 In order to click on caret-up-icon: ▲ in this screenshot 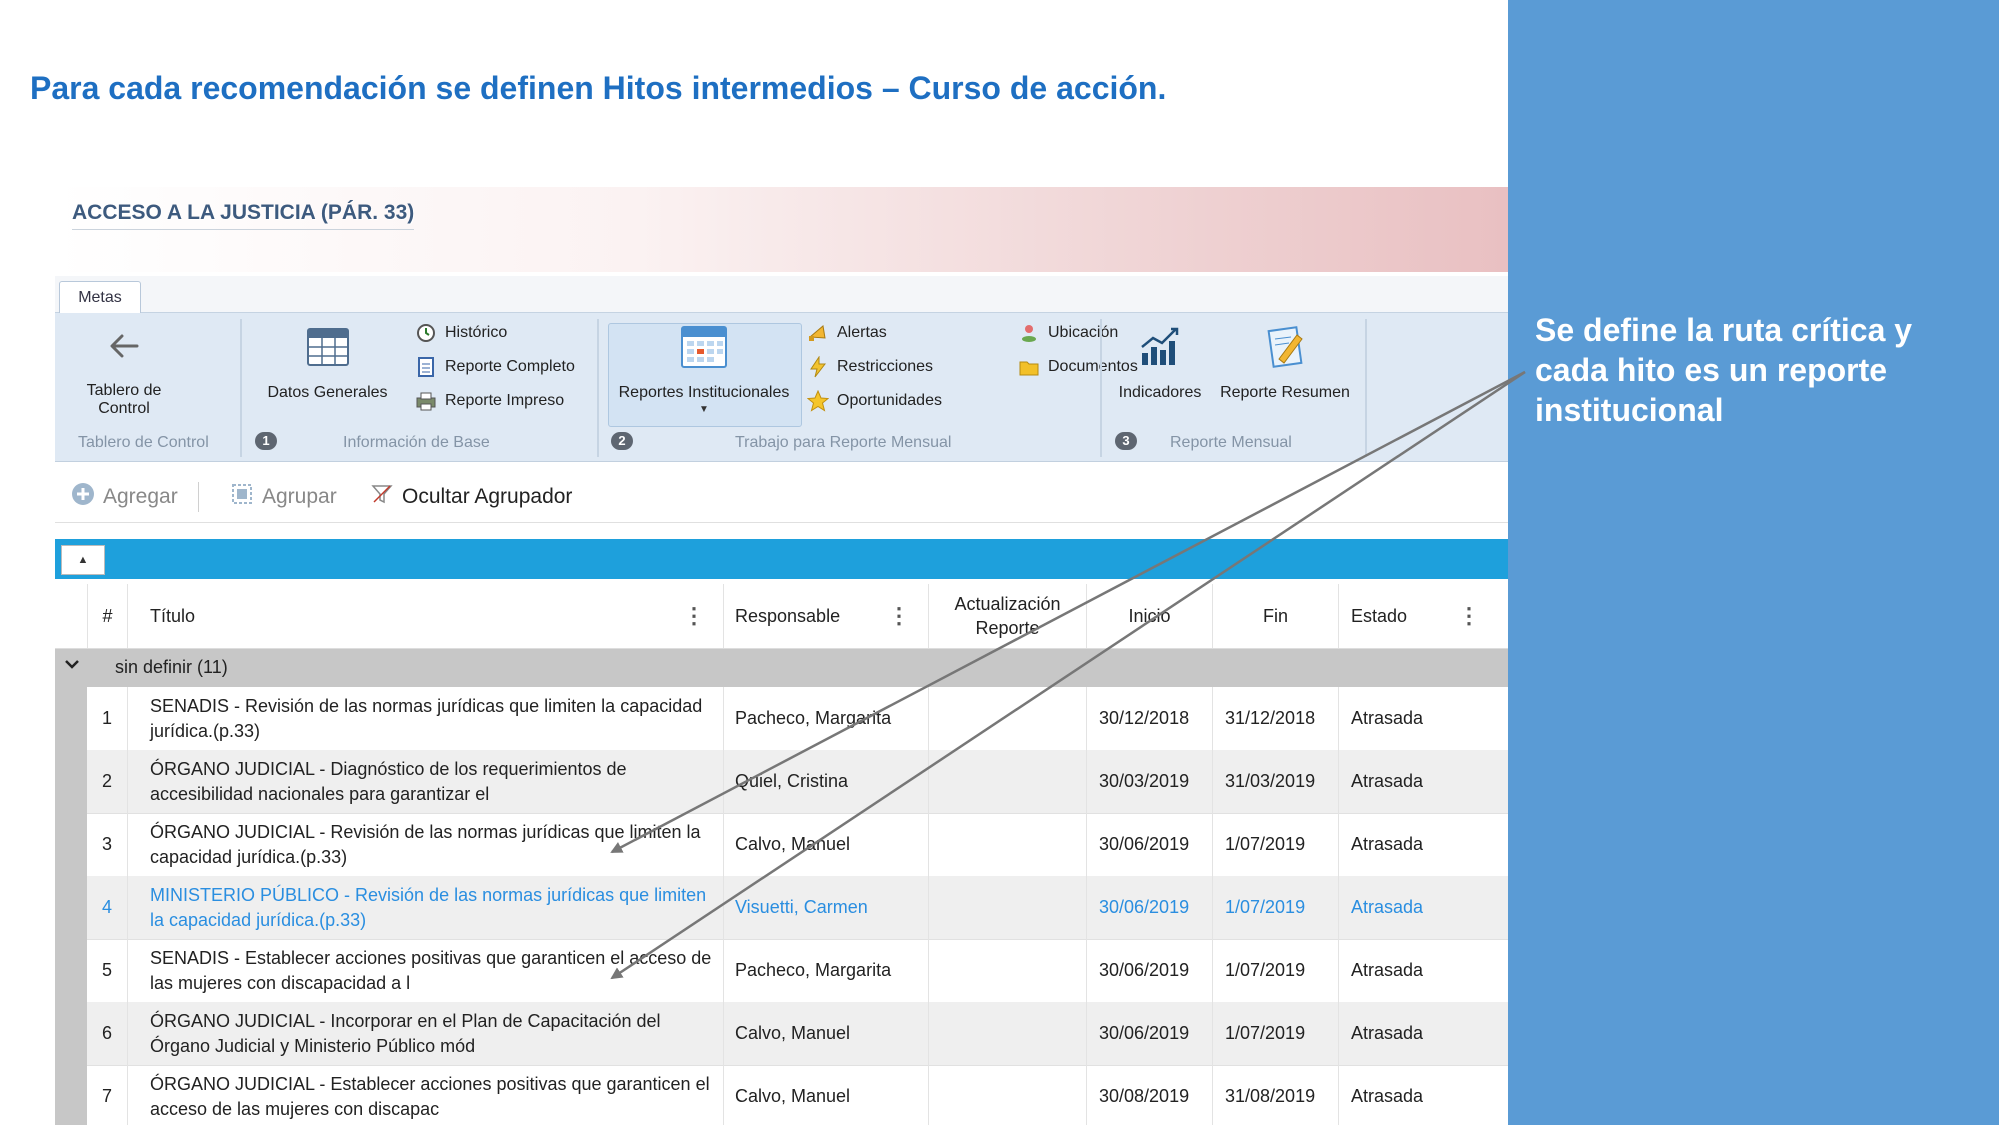, I will do `click(83, 560)`.